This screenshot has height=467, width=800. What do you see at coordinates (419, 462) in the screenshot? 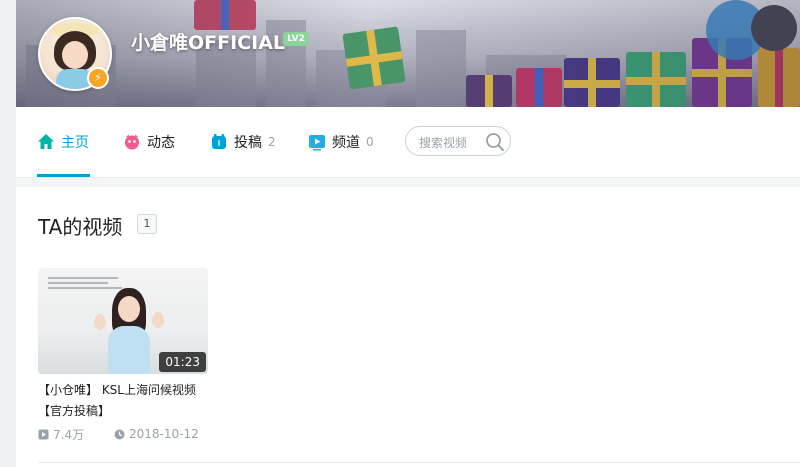
I see `divider` at bounding box center [419, 462].